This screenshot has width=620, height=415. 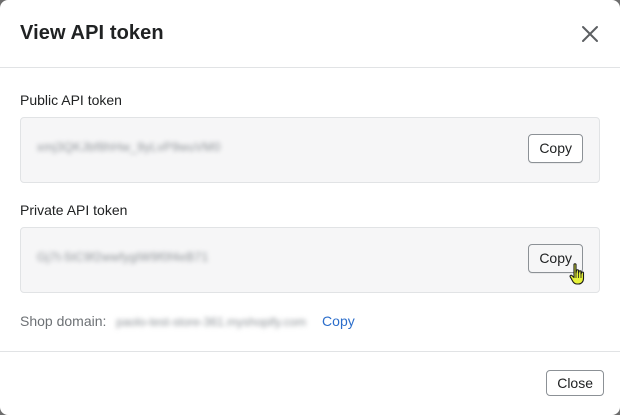 I want to click on public-token-label: Public API token, so click(x=71, y=100).